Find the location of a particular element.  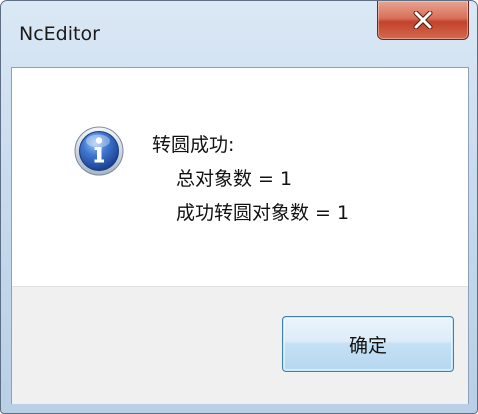

window-title: NcEditor is located at coordinates (59, 34).